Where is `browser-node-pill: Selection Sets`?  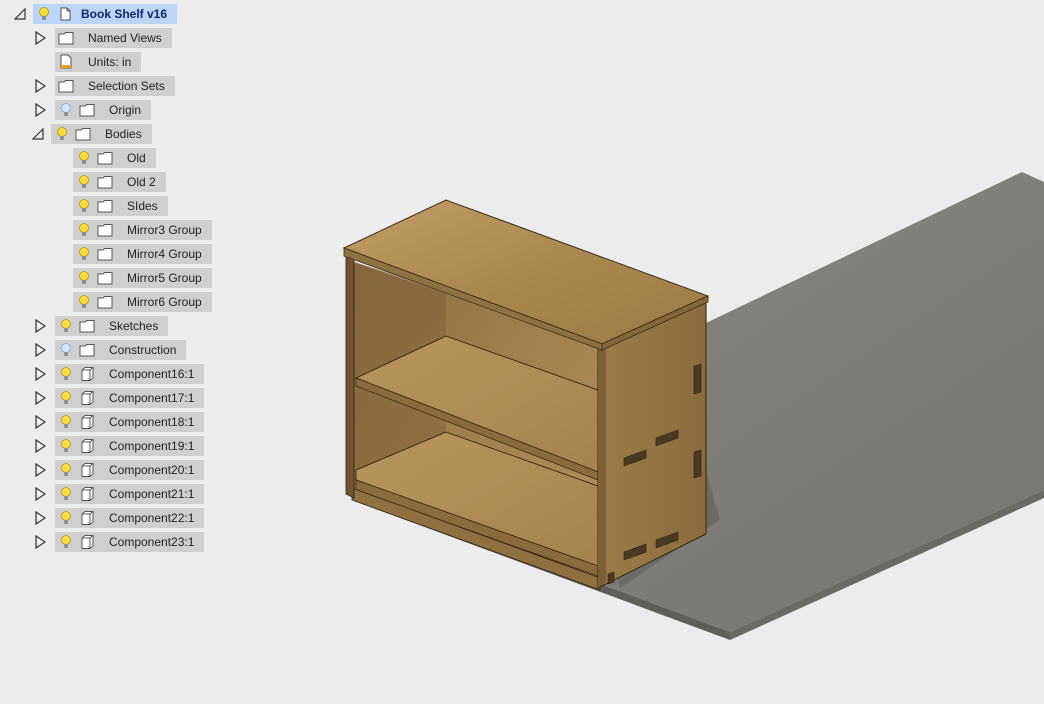 browser-node-pill: Selection Sets is located at coordinates (115, 86).